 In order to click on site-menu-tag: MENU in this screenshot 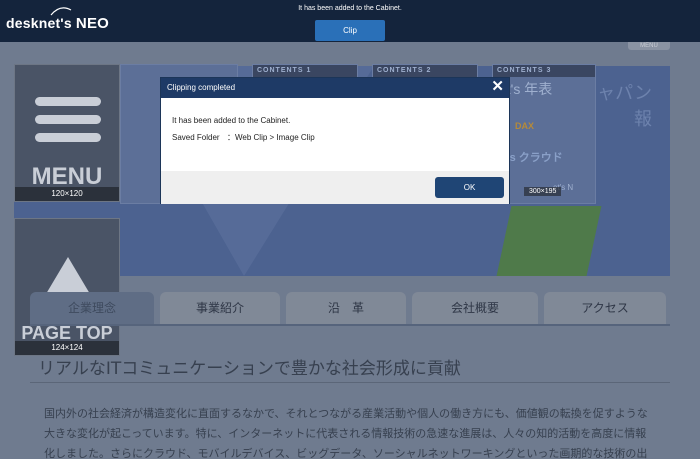, I will do `click(649, 46)`.